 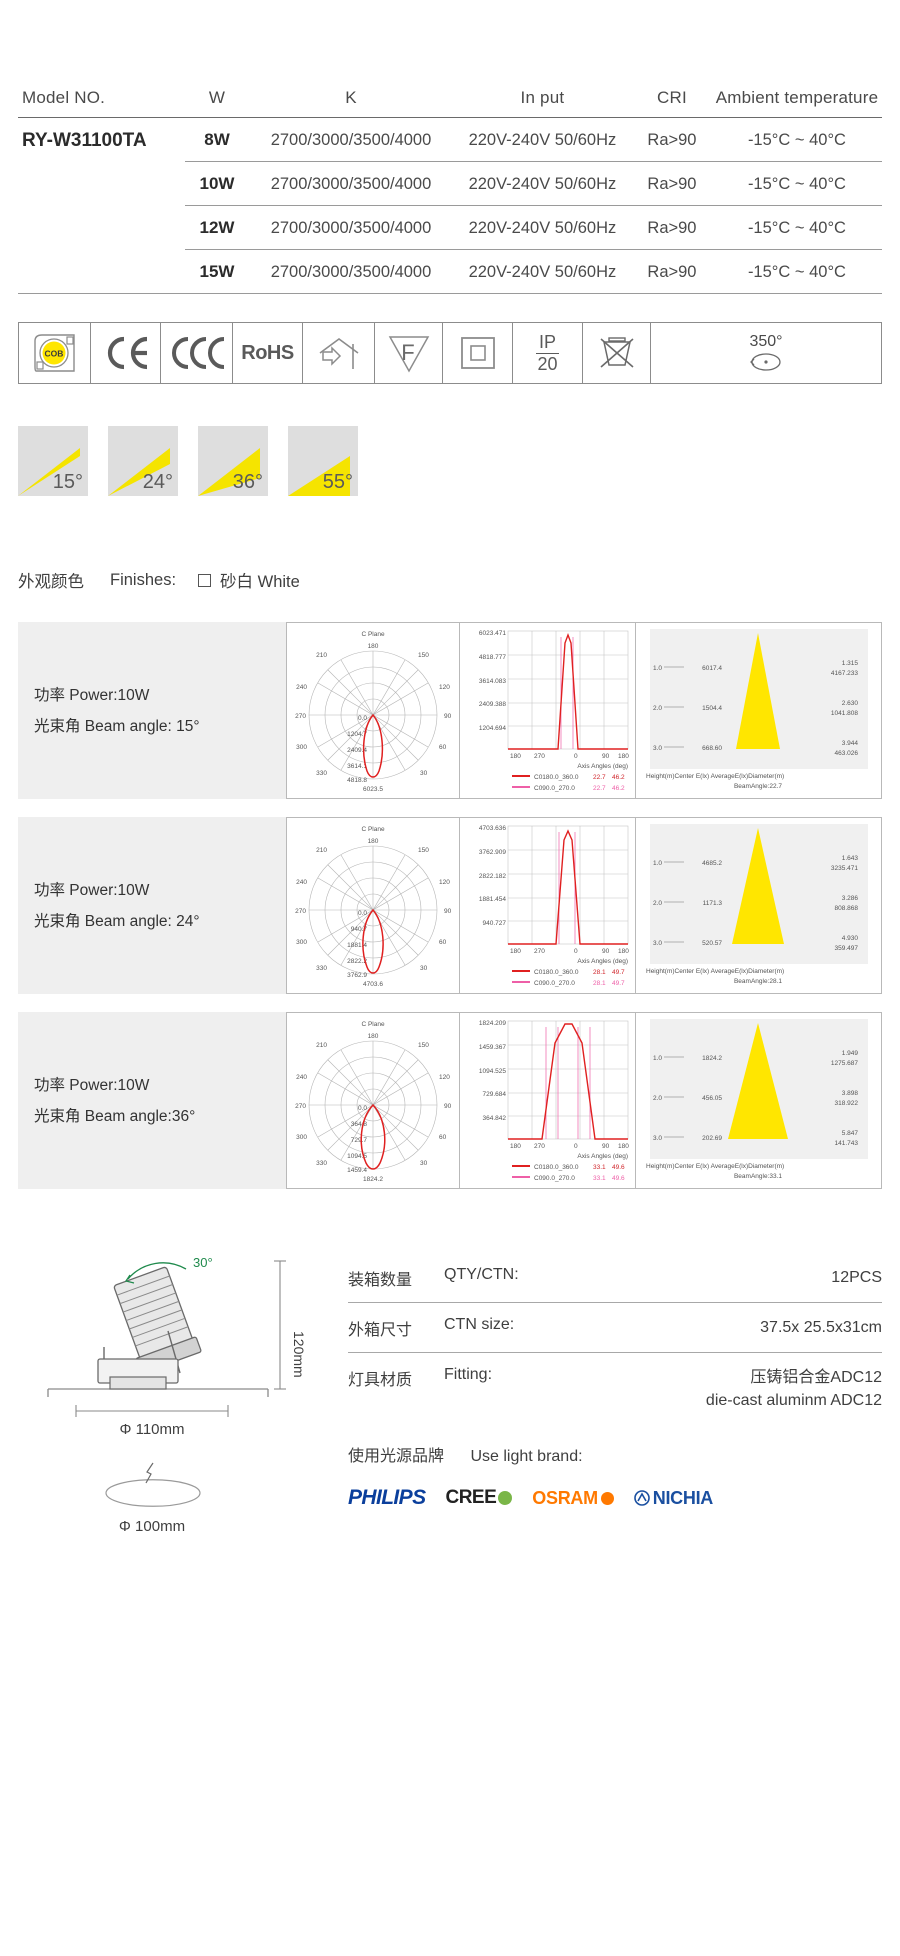 I want to click on nichia-logo: NICHIA, so click(x=673, y=1498).